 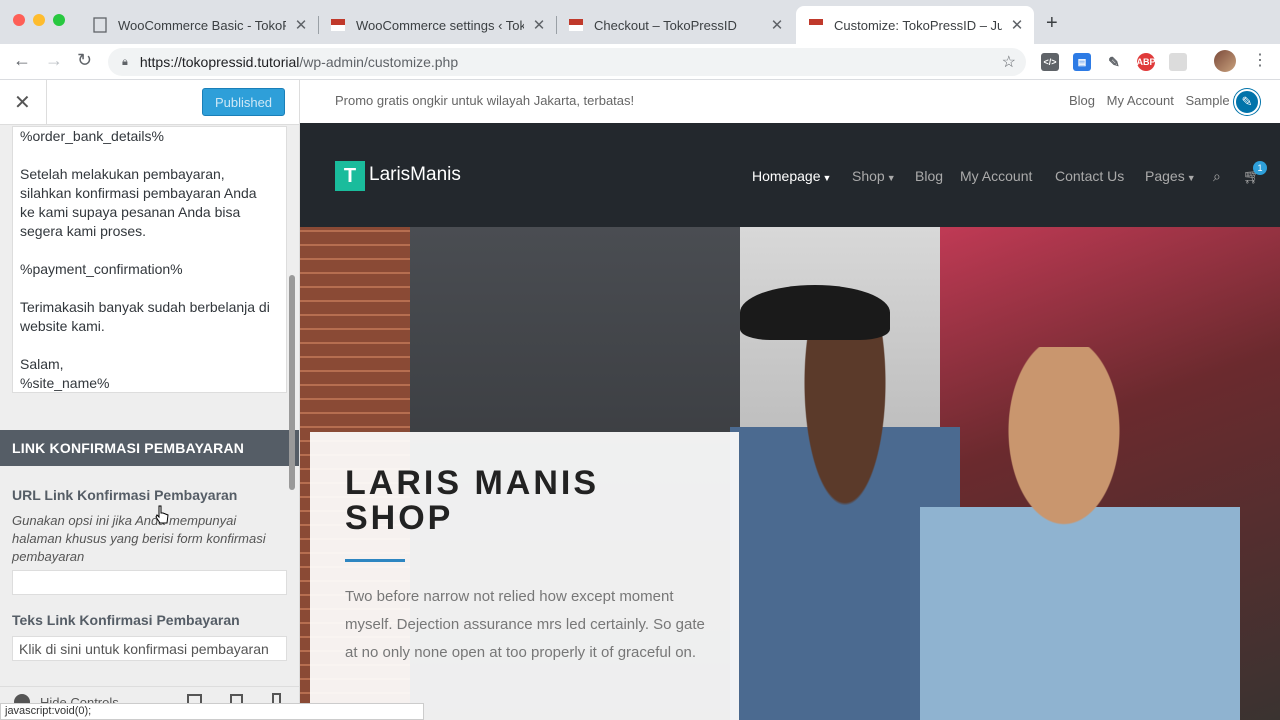 I want to click on edit-shortcut-icon: ✎, so click(x=1247, y=102).